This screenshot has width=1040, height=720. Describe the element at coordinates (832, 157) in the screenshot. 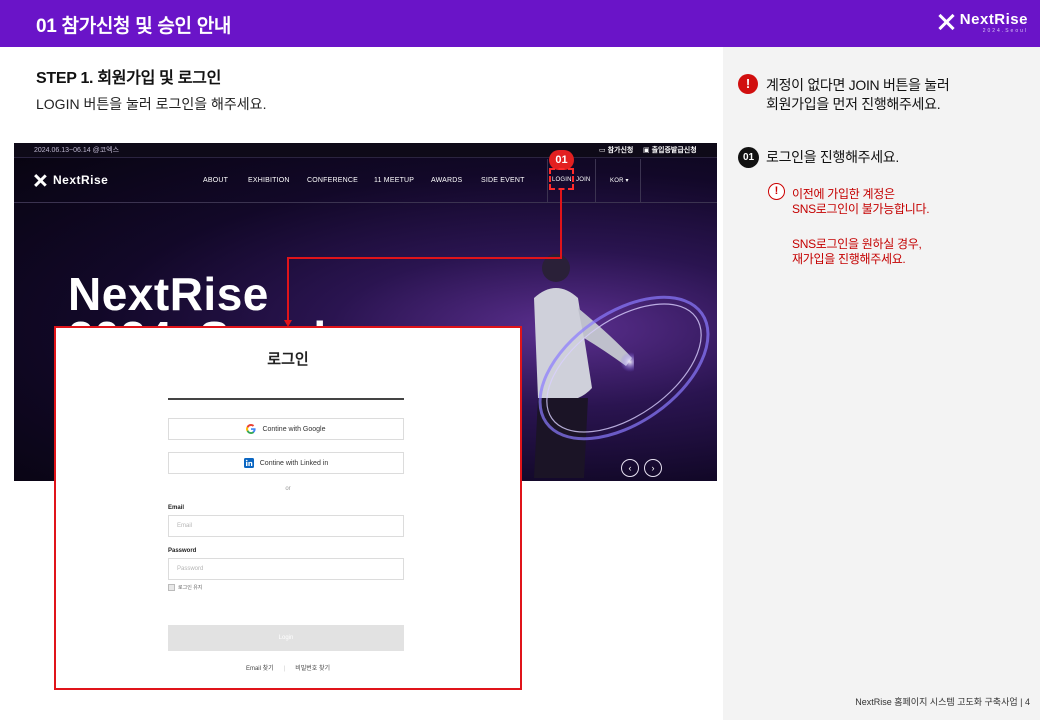

I see `step-instruction: 로그인을 진행해주세요.` at that location.